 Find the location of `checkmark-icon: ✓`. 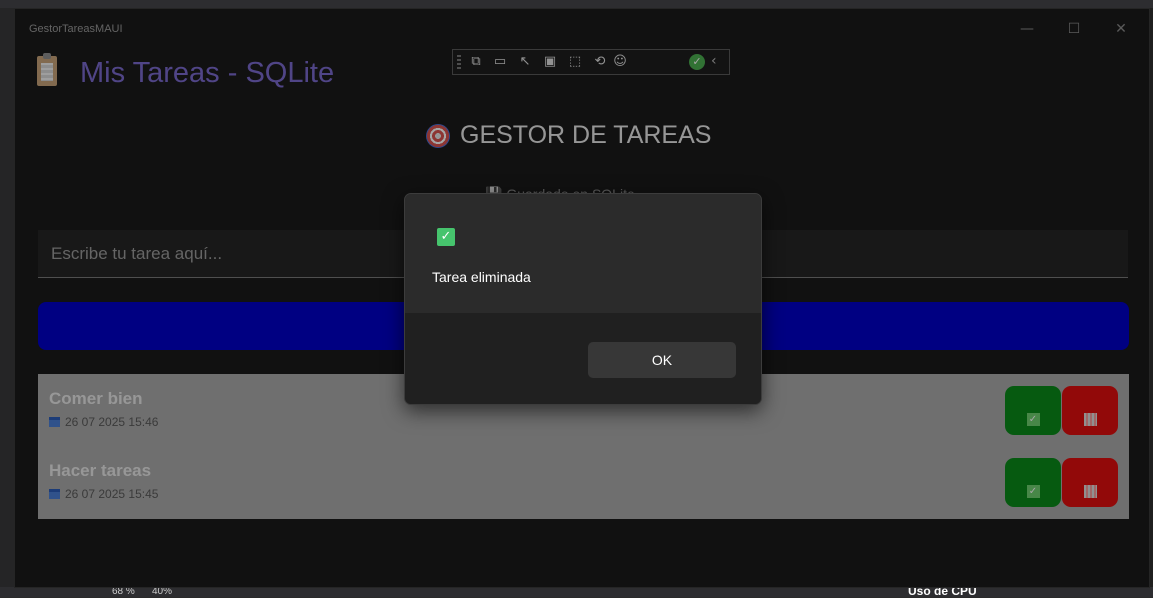

checkmark-icon: ✓ is located at coordinates (446, 237).